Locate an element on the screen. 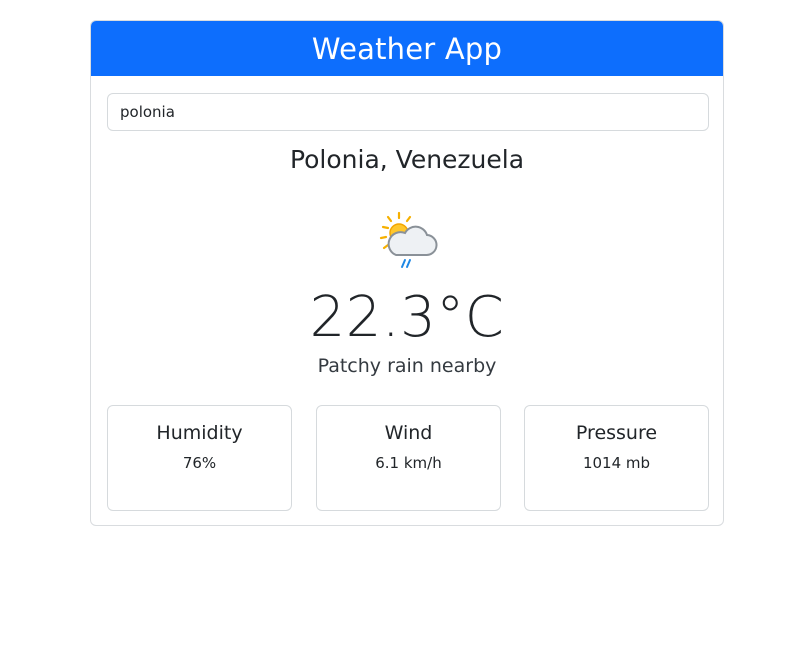 The width and height of the screenshot is (800, 649). app-title: Weather App is located at coordinates (407, 48).